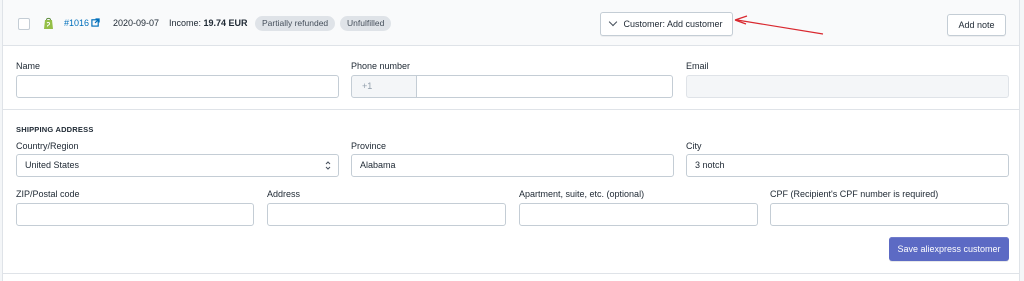  What do you see at coordinates (847, 165) in the screenshot?
I see `city-field: 3 notch` at bounding box center [847, 165].